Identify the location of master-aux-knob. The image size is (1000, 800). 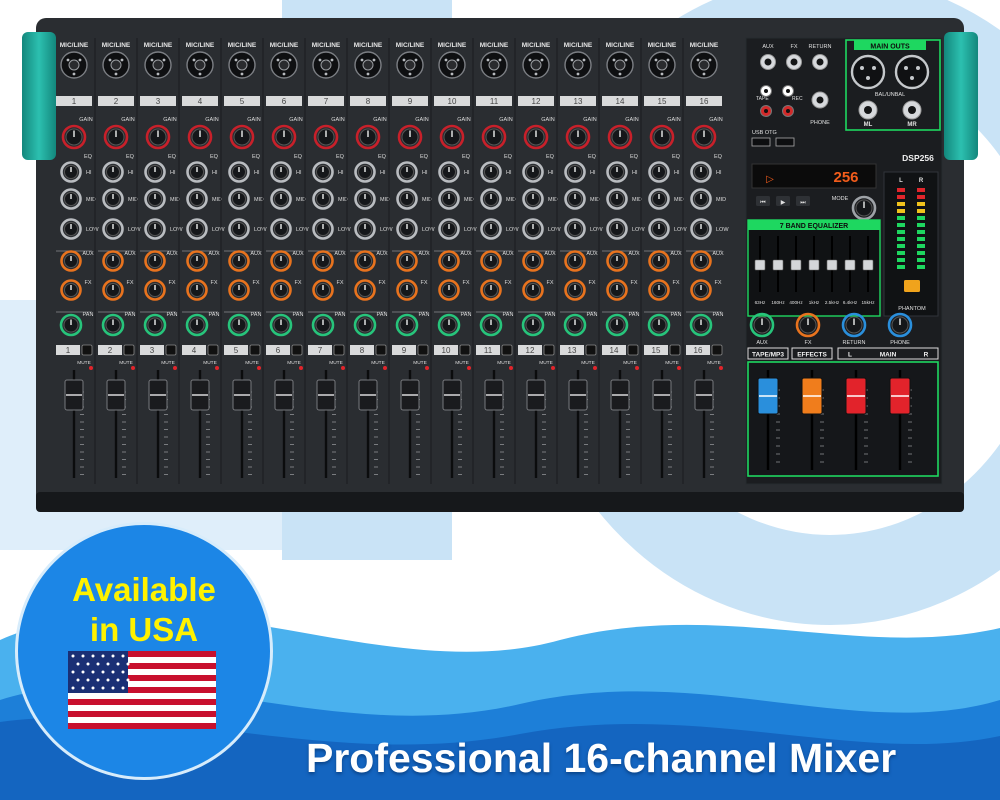
(762, 325).